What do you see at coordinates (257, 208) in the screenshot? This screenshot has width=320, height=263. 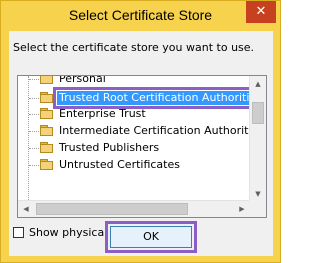 I see `scrollbar-corner` at bounding box center [257, 208].